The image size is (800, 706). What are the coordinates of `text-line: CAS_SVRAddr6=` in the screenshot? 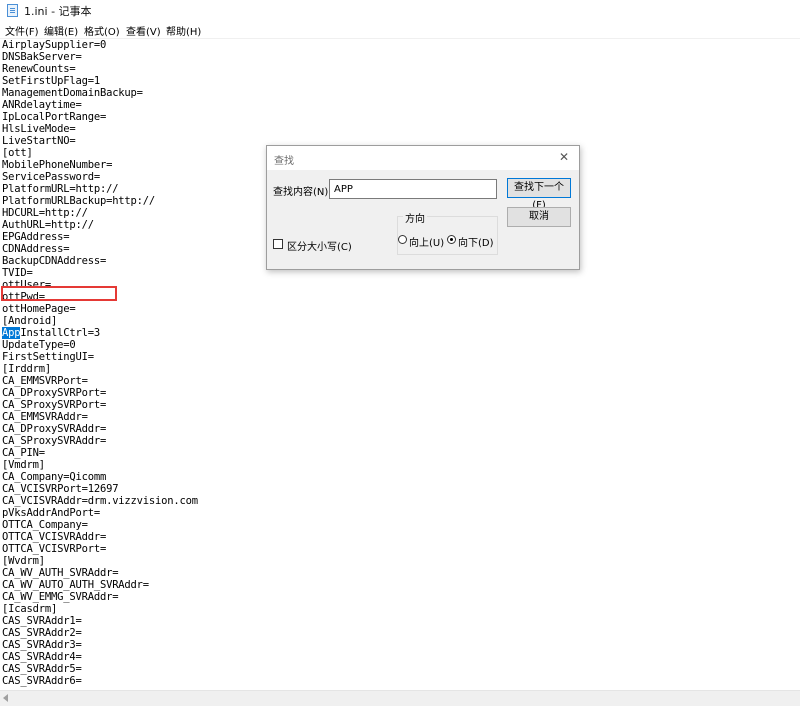 It's located at (42, 681).